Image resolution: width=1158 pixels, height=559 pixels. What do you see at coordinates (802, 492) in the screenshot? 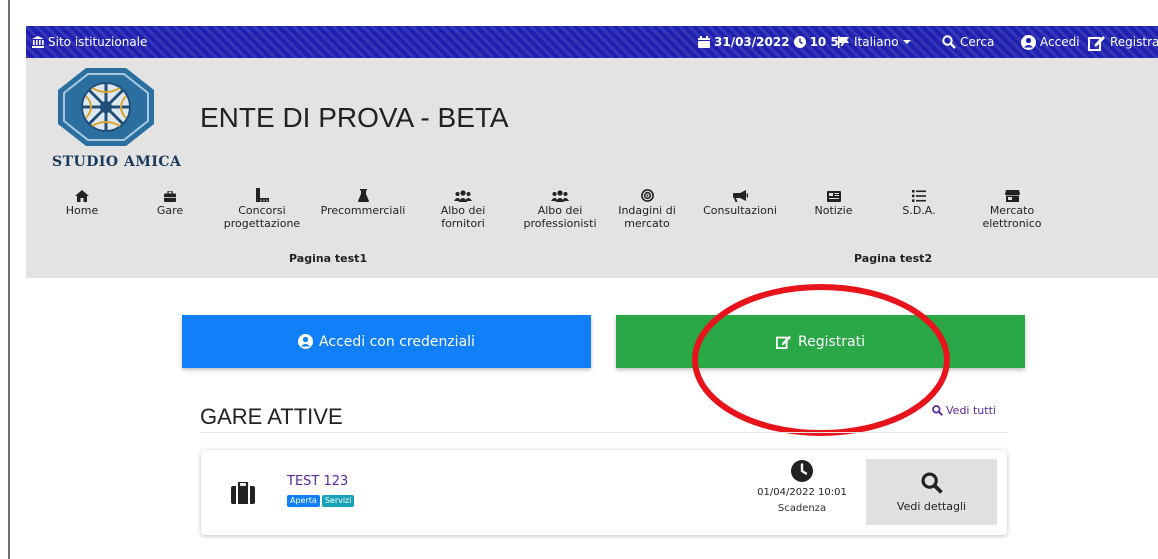
I see `deadline-date: 01/04/2022 10:01` at bounding box center [802, 492].